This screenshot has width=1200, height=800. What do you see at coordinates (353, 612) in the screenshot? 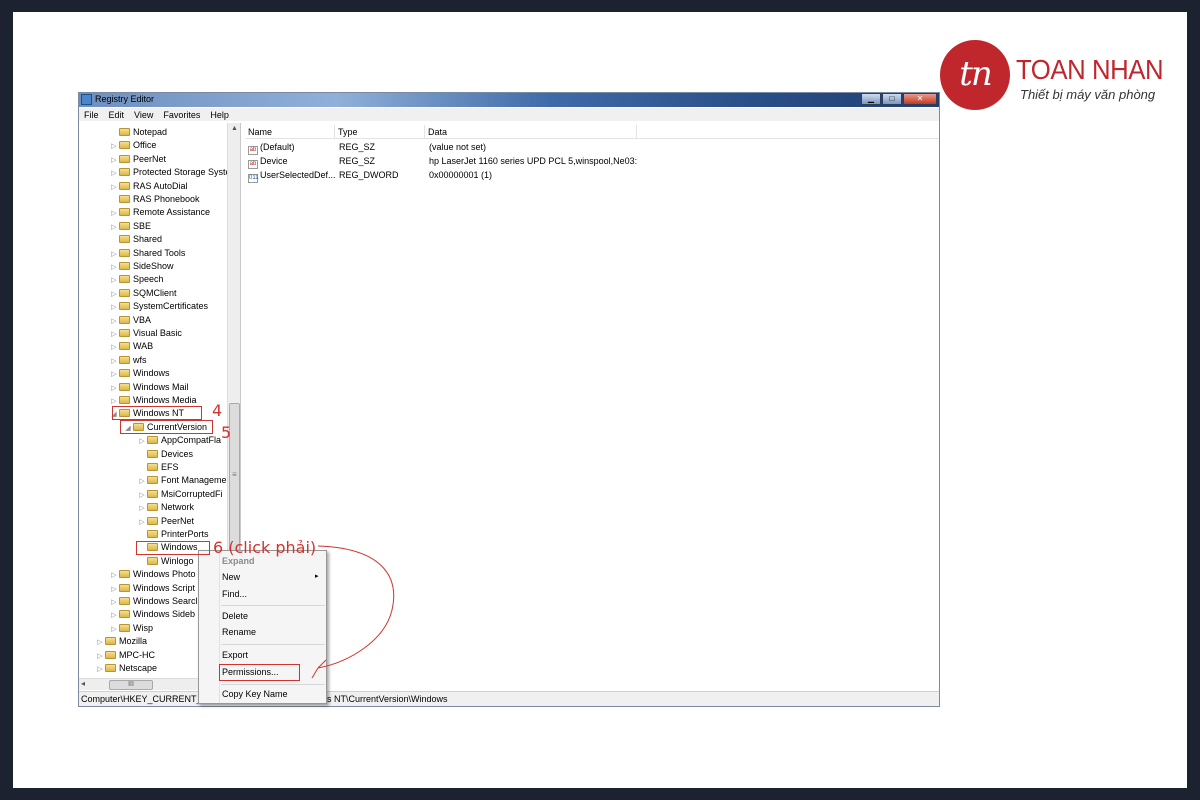
I see `annotation-arrow-icon` at bounding box center [353, 612].